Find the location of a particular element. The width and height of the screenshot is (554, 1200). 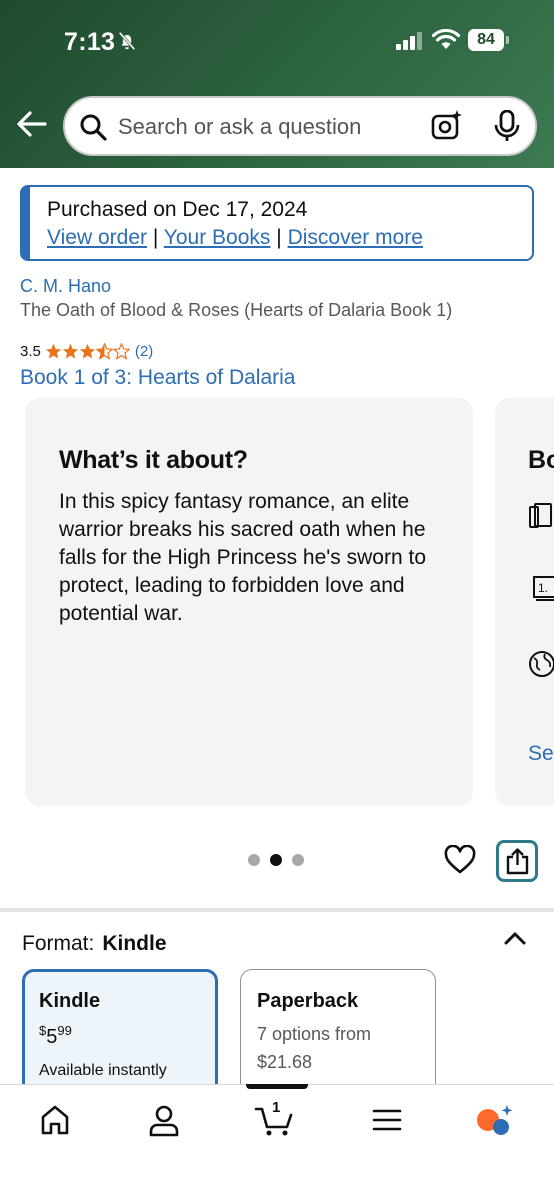

see-more-link: Se is located at coordinates (541, 754).